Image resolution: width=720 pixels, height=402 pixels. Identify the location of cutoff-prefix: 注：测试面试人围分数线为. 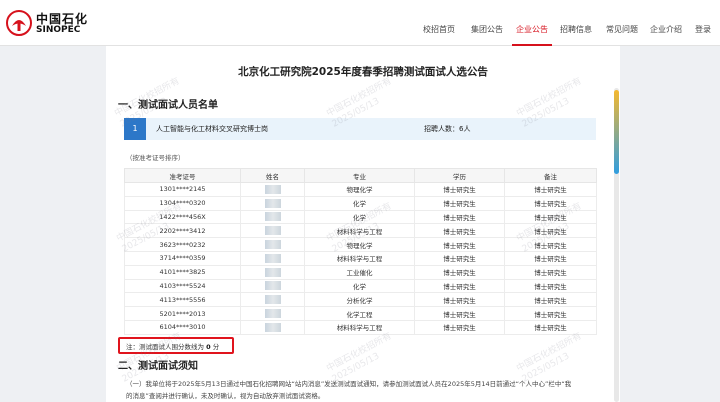
(165, 347).